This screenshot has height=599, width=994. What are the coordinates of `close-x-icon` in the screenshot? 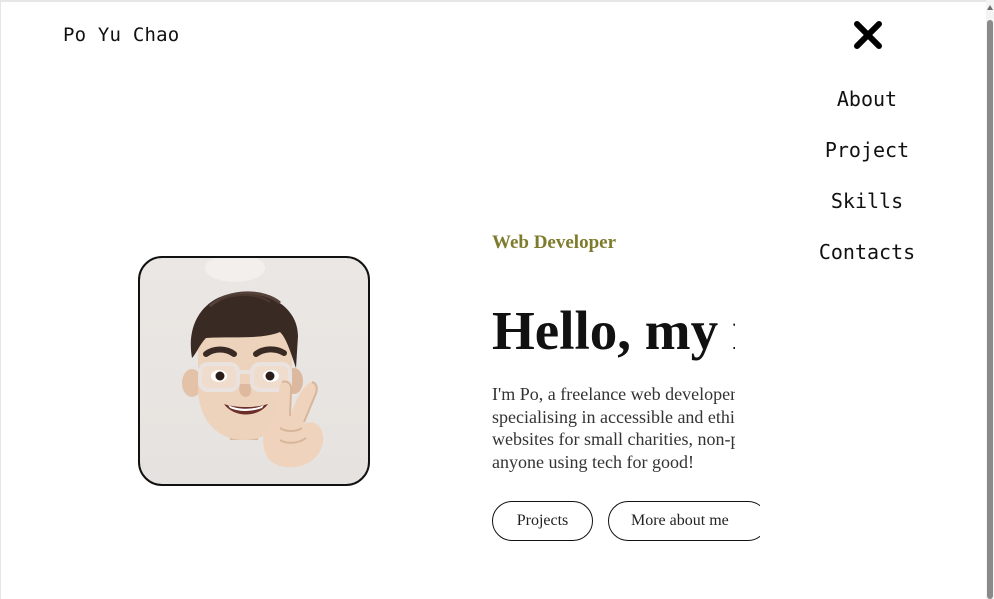 It's located at (868, 35).